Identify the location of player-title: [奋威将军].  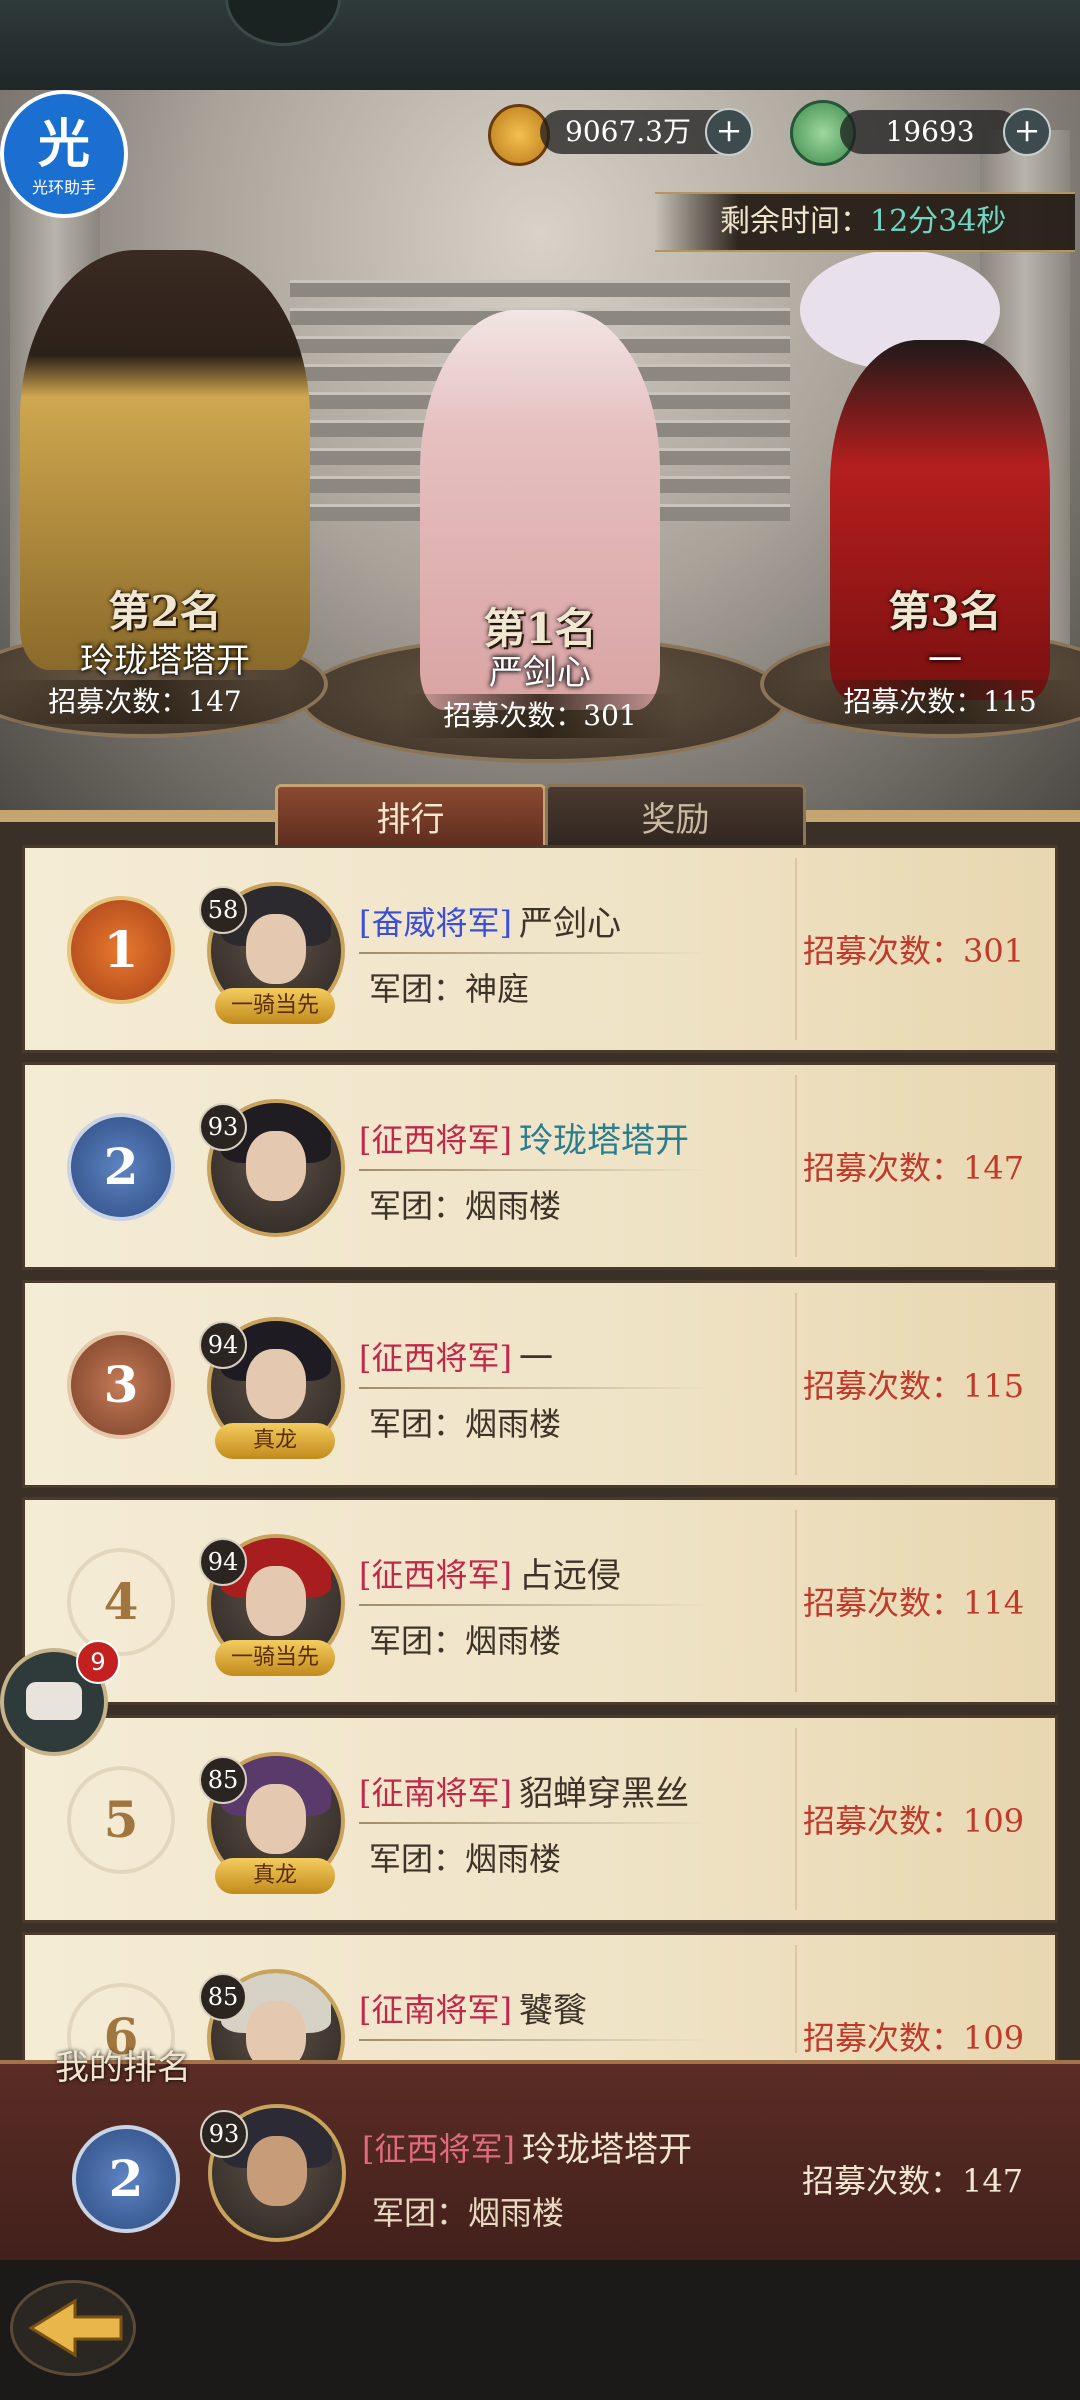
(435, 923).